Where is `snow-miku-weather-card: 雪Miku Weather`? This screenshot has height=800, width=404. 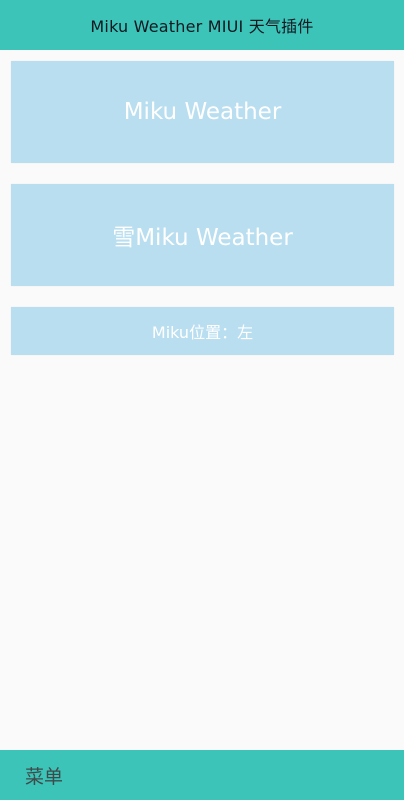
snow-miku-weather-card: 雪Miku Weather is located at coordinates (202, 235).